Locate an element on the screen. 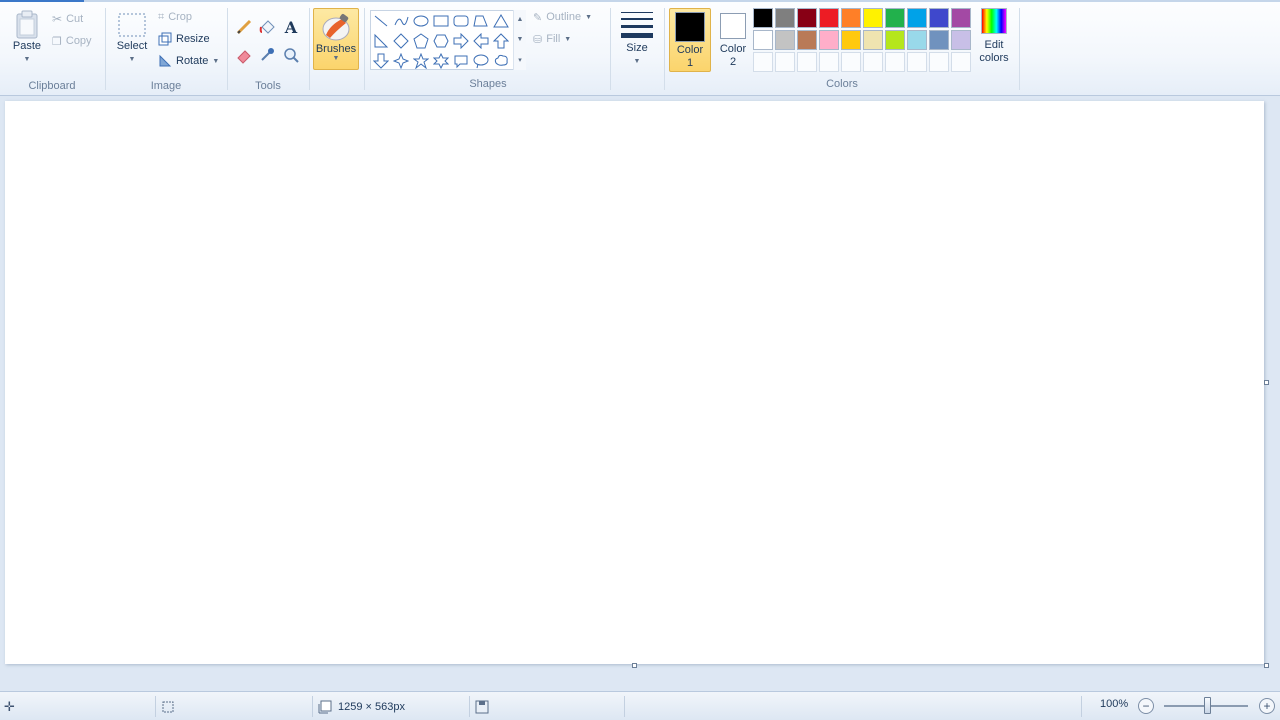  rotate-button: Rotate ▼ is located at coordinates (188, 61).